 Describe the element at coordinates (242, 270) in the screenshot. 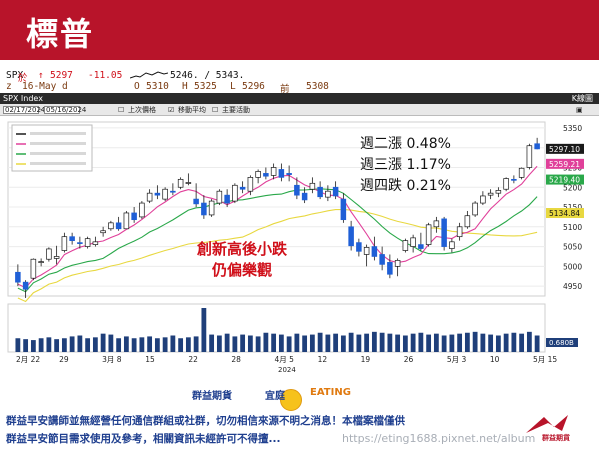

I see `commentary-line-2: 仍偏樂觀` at that location.